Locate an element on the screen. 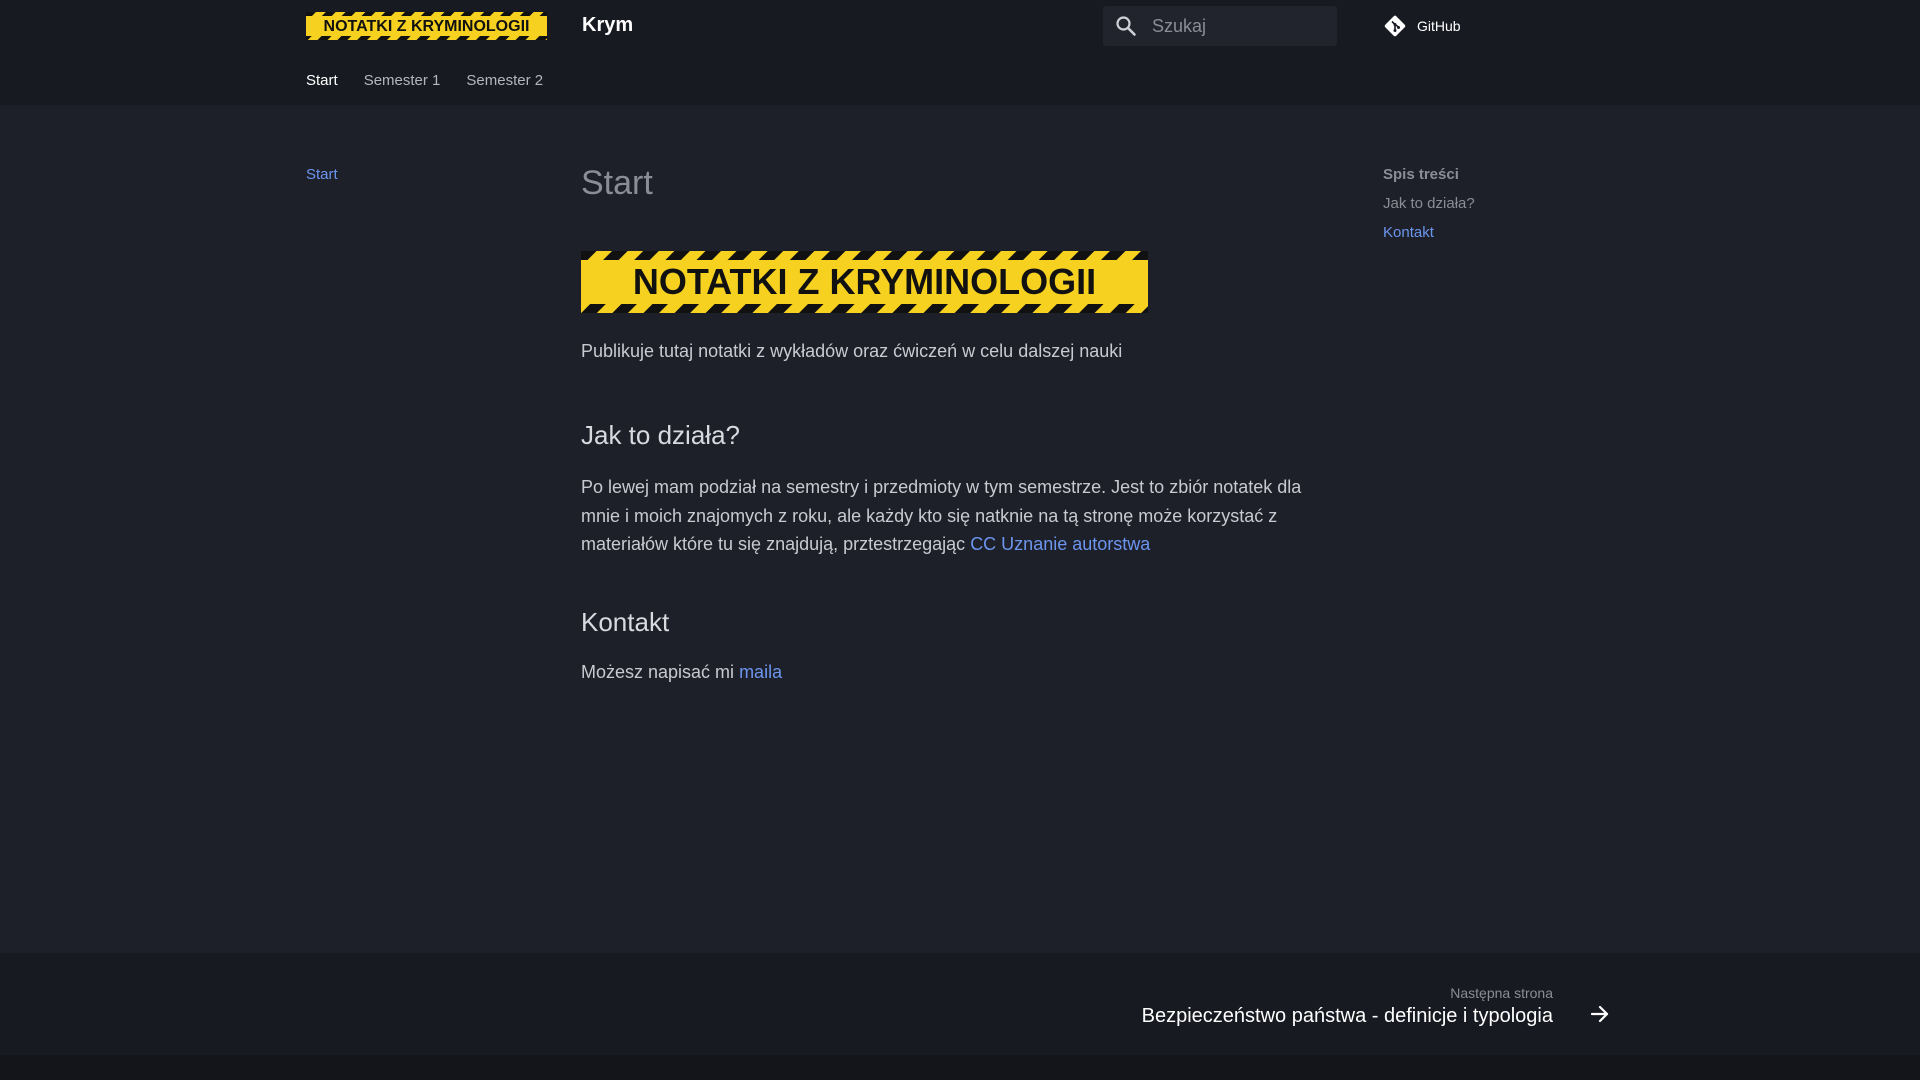  arrow-right-icon is located at coordinates (1600, 1014).